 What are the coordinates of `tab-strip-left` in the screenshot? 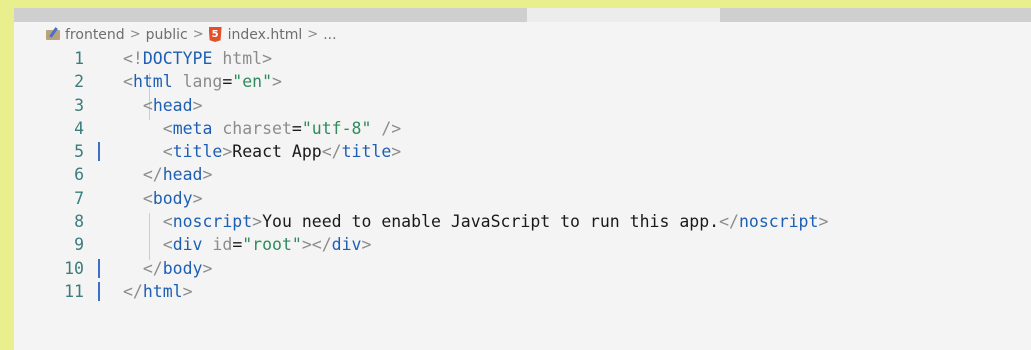 It's located at (270, 15).